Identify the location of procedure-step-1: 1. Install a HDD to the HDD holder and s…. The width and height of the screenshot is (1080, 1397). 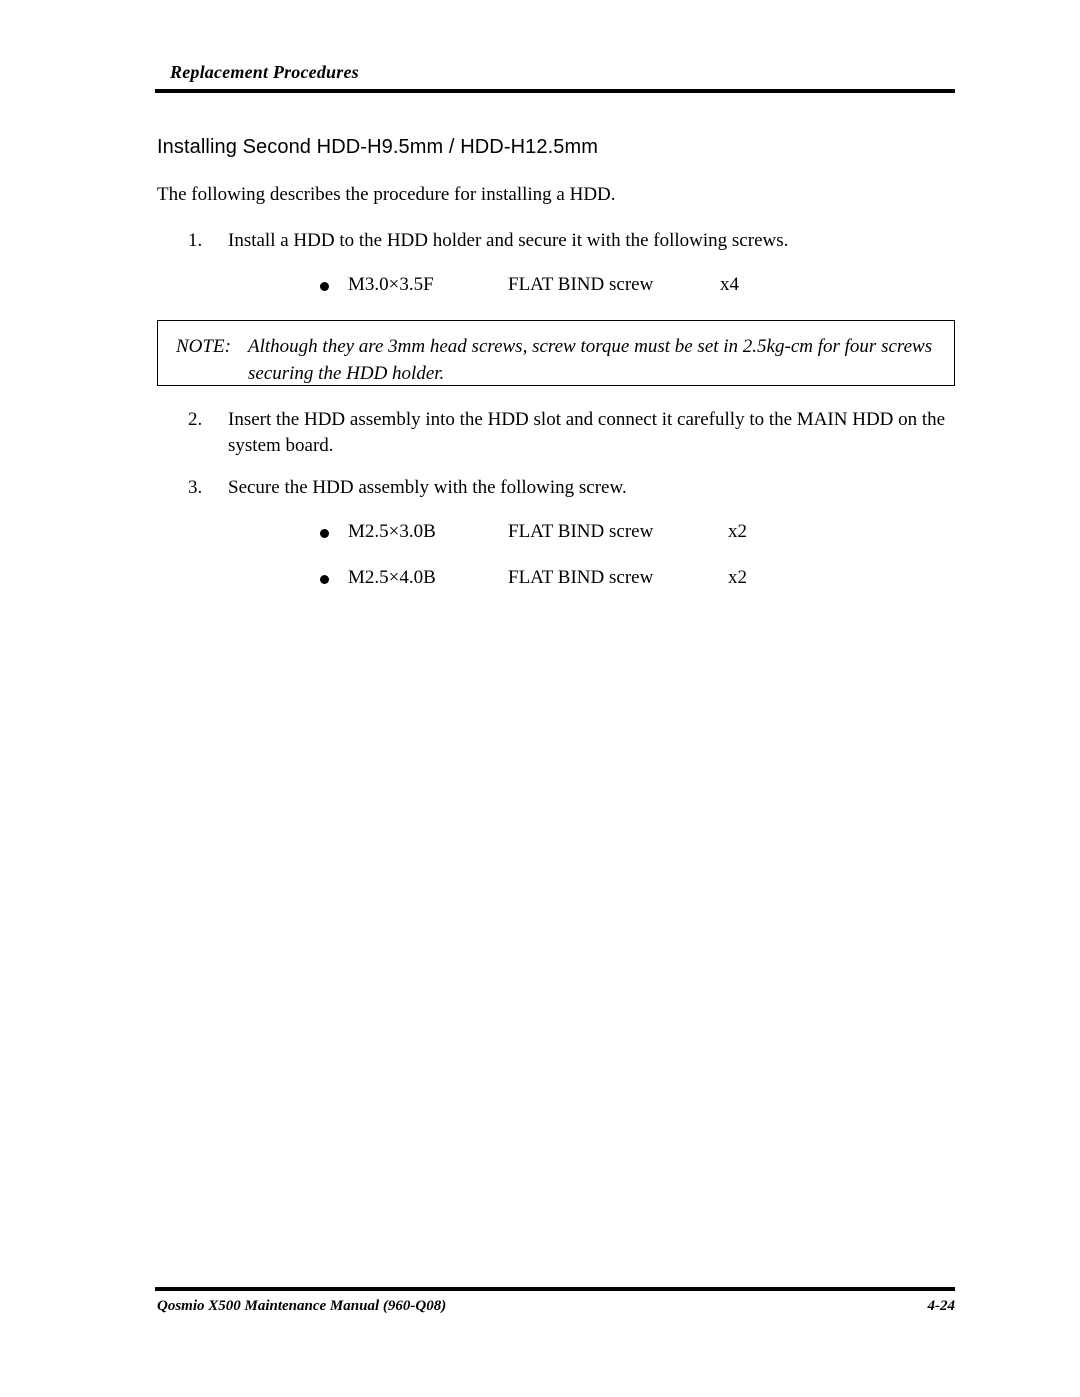
(568, 241).